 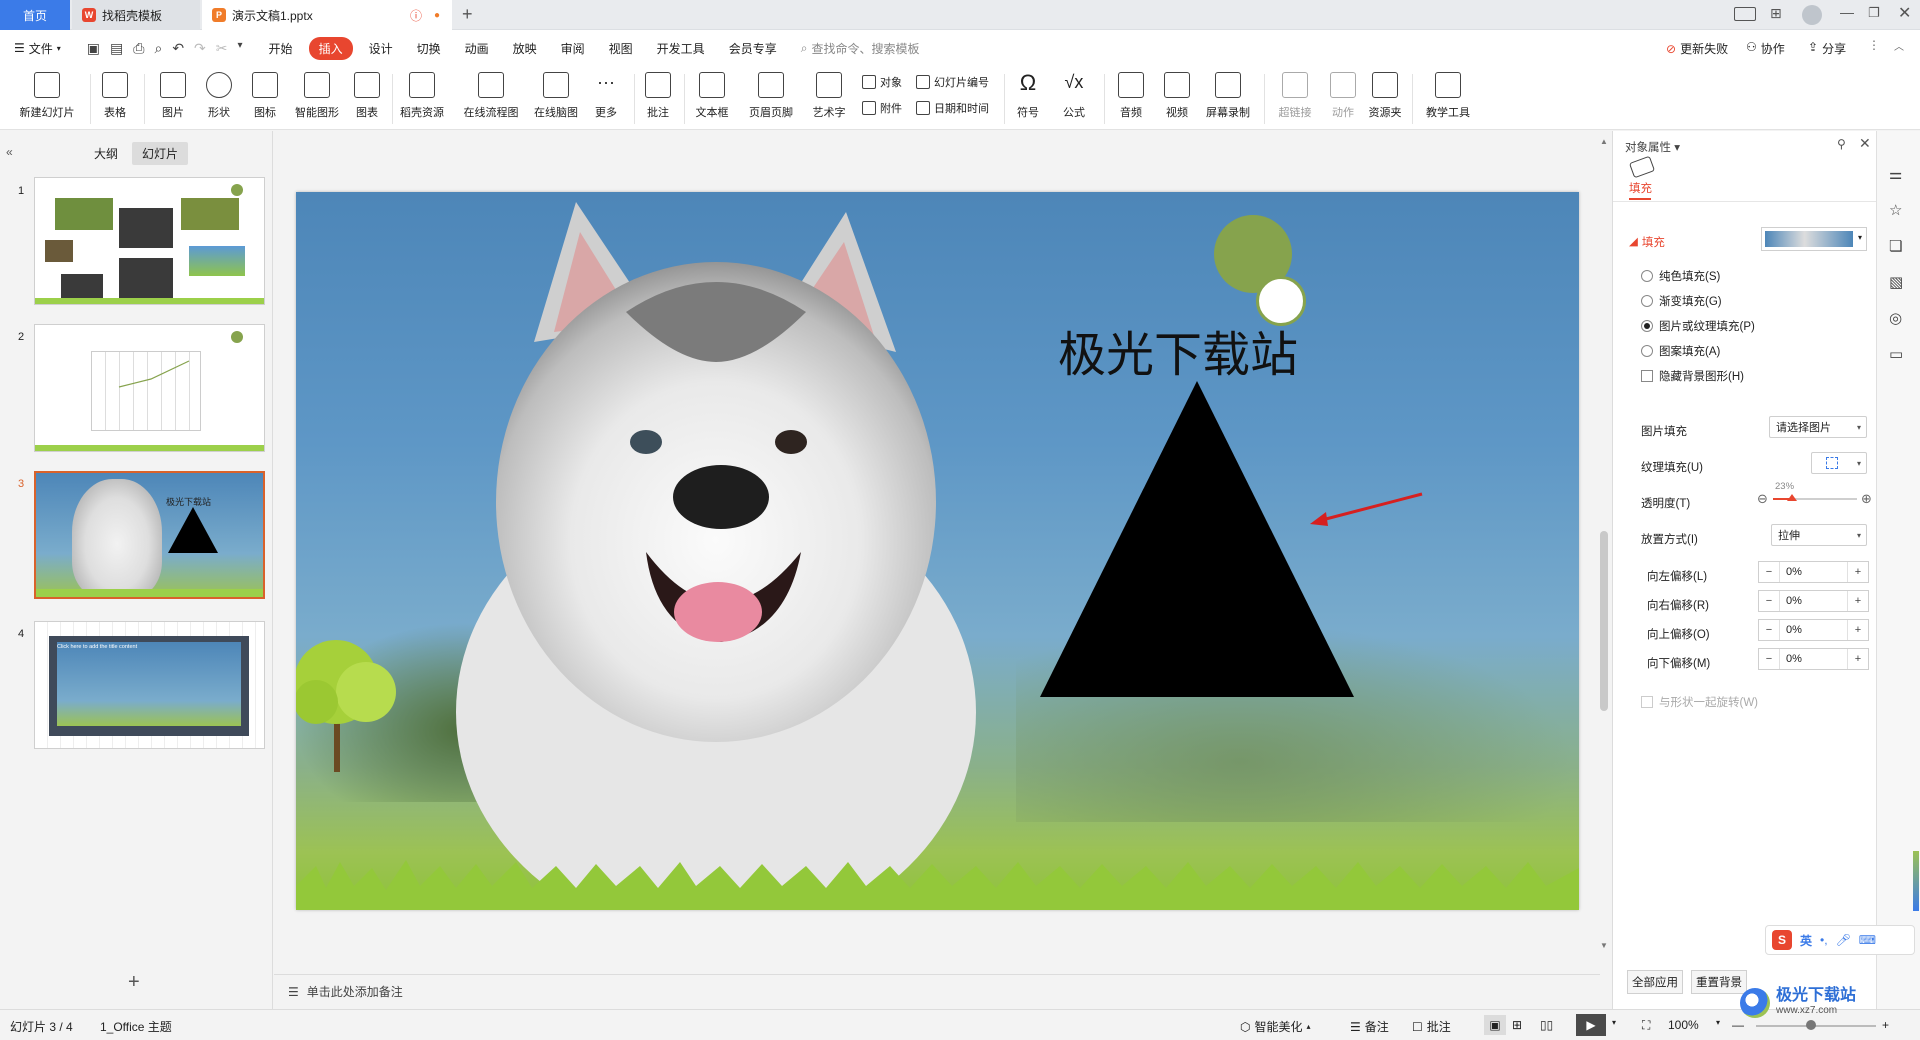 What do you see at coordinates (1895, 174) in the screenshot?
I see `properties-icon: ⚌` at bounding box center [1895, 174].